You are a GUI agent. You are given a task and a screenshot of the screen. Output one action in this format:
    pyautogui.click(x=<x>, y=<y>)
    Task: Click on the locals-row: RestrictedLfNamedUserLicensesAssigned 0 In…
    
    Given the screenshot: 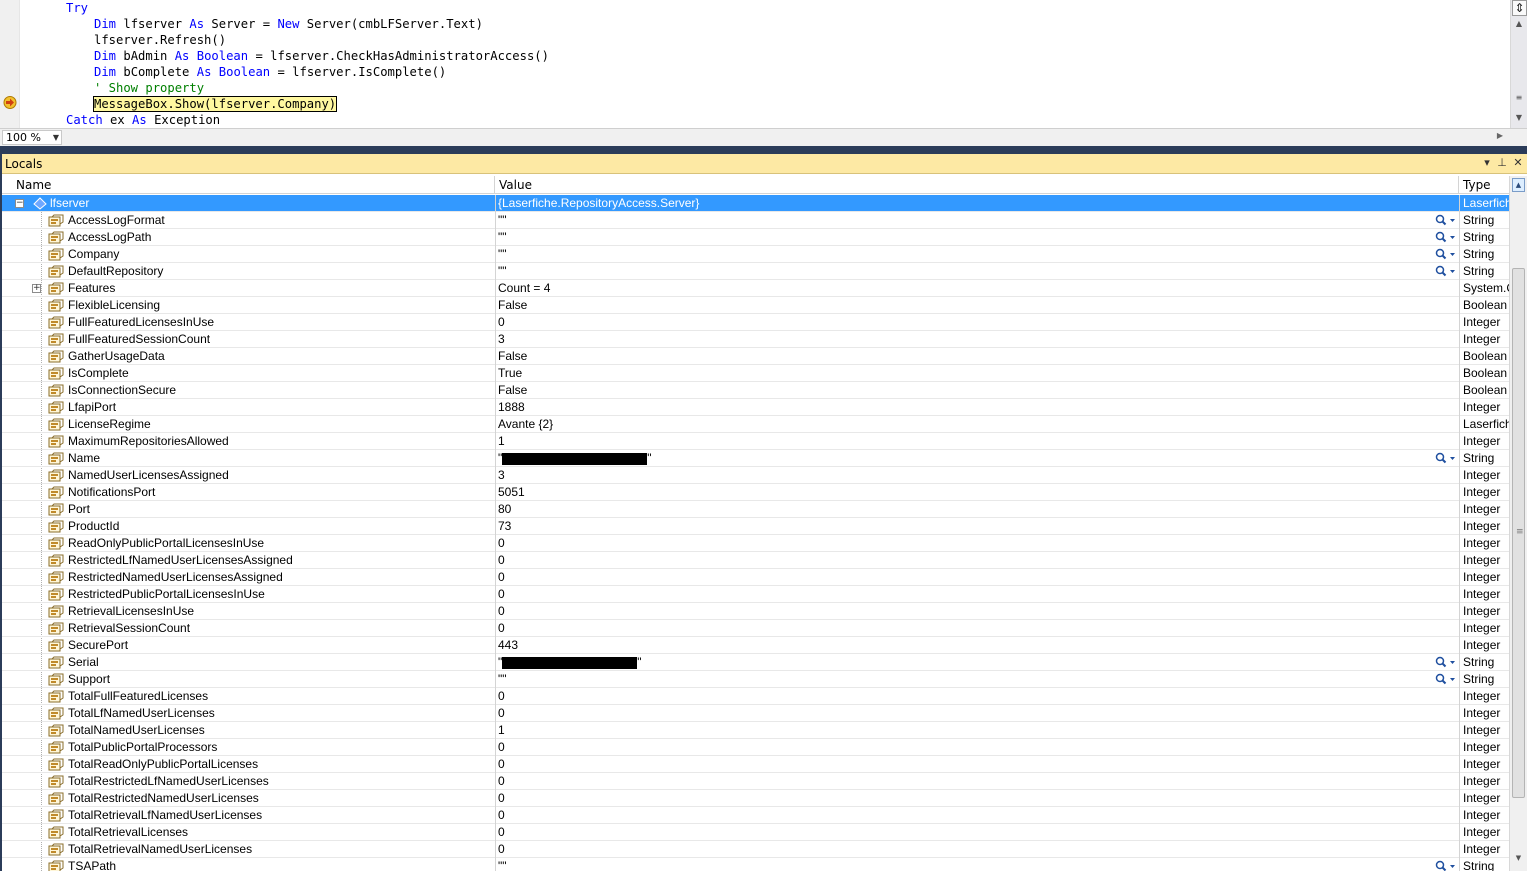 What is the action you would take?
    pyautogui.click(x=755, y=560)
    